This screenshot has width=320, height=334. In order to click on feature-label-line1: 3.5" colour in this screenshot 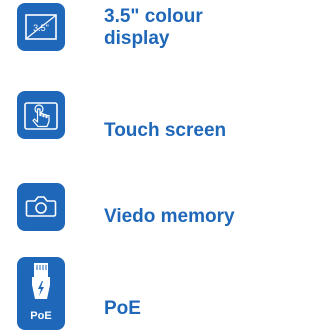, I will do `click(153, 16)`.